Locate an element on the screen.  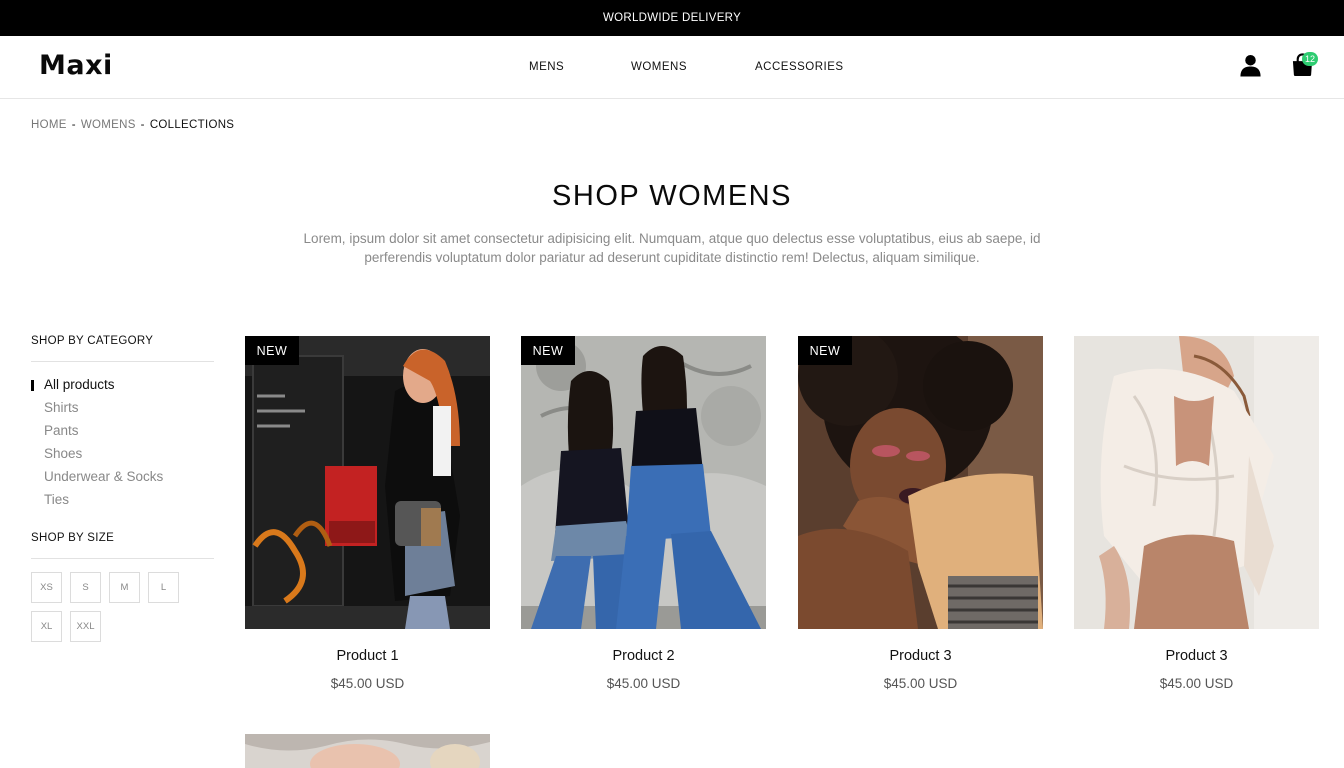
category-item-ties: Ties is located at coordinates (122, 502).